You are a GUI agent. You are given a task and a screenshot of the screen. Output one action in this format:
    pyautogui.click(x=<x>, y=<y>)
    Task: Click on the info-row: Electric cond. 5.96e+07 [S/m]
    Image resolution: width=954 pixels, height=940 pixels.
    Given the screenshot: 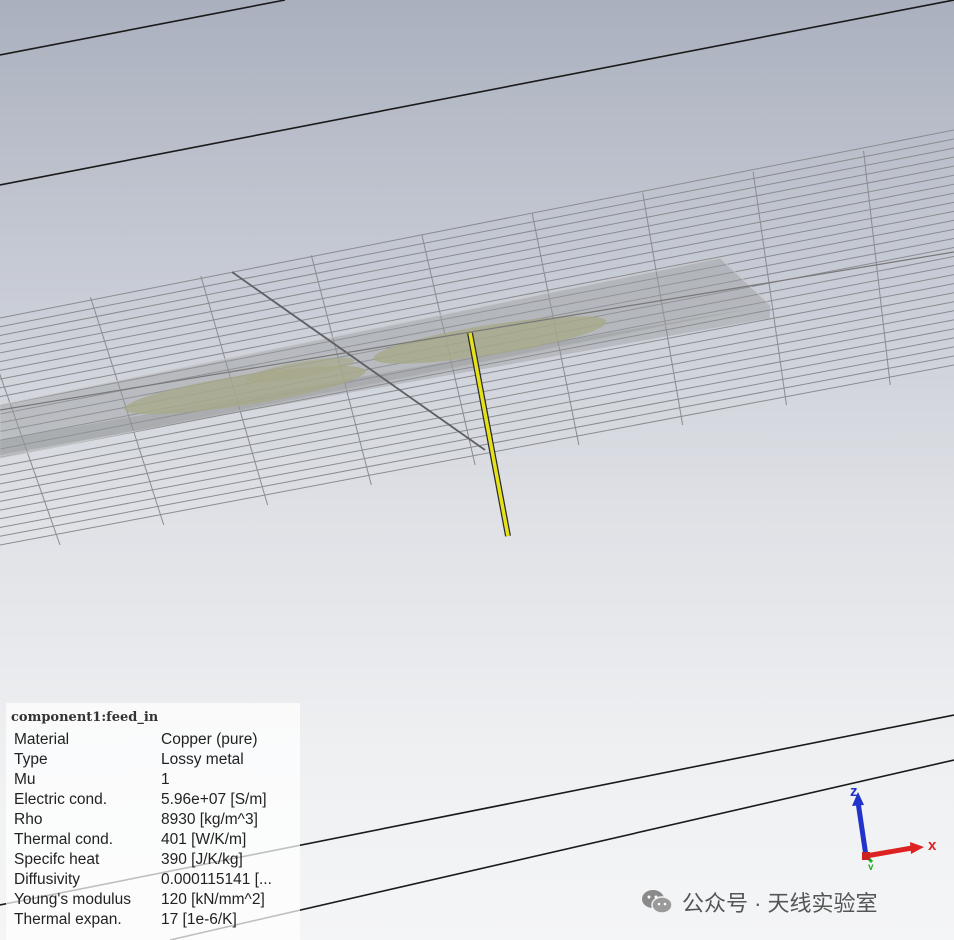 What is the action you would take?
    pyautogui.click(x=155, y=800)
    